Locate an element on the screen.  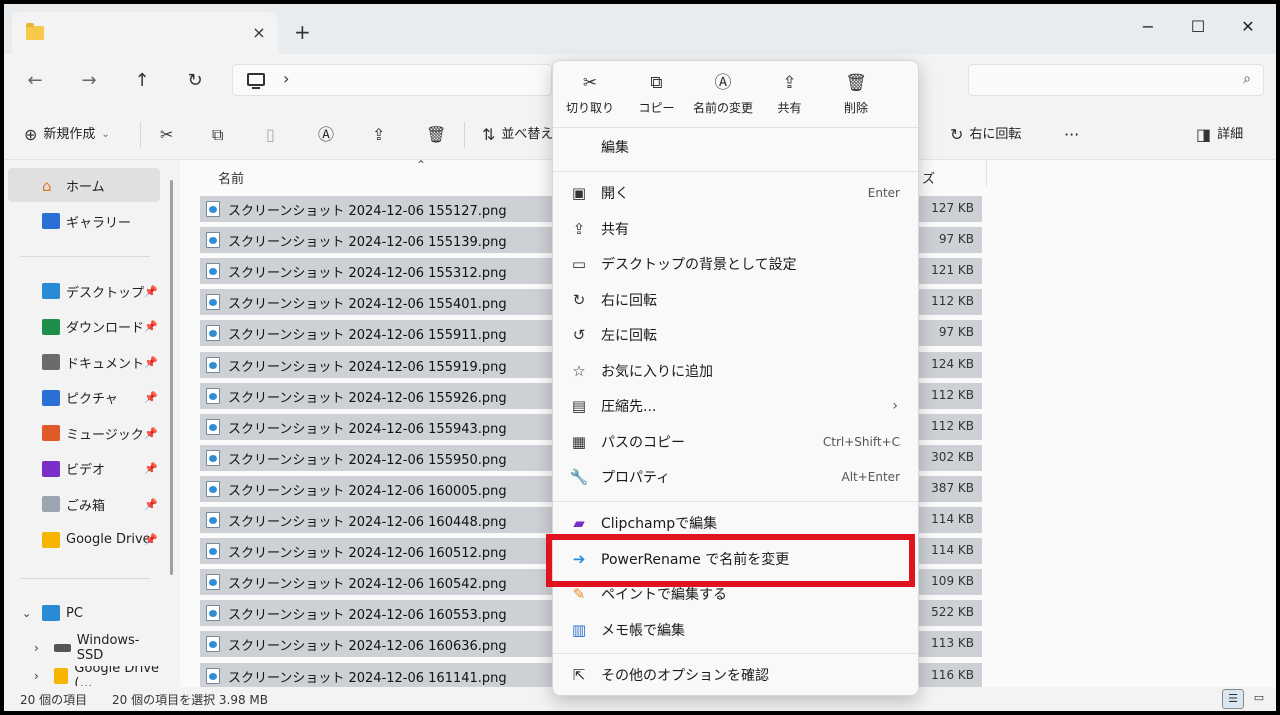
quick-action-delete: 🗑 削除 is located at coordinates (856, 93).